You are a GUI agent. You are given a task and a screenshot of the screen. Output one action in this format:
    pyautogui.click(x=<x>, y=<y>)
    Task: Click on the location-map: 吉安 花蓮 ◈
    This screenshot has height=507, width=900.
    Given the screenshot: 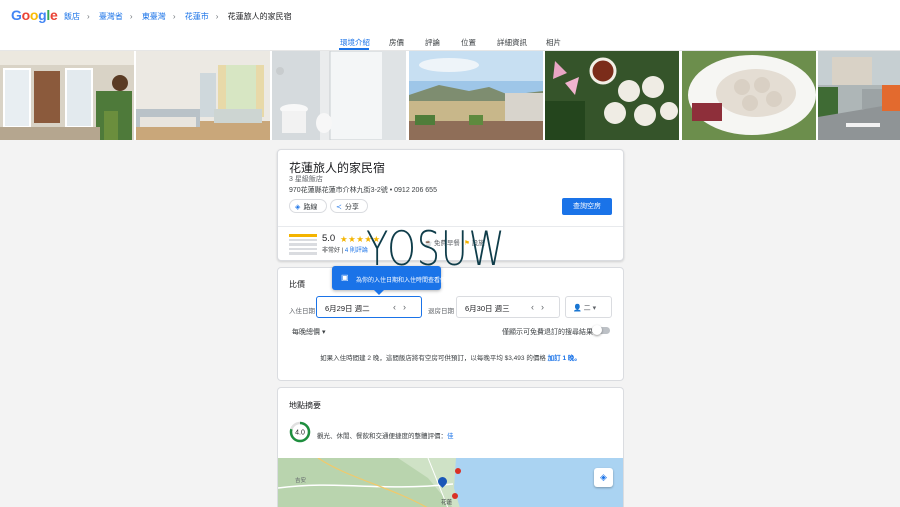 What is the action you would take?
    pyautogui.click(x=450, y=482)
    